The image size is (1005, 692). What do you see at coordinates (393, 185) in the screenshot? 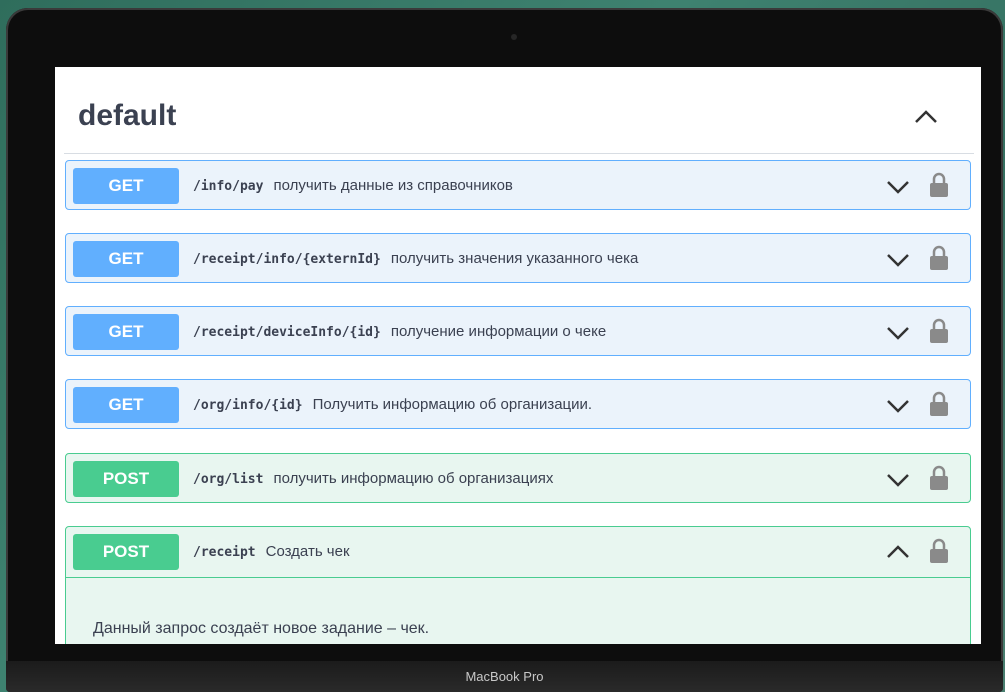
I see `operation-summary: получить данные из справочников` at bounding box center [393, 185].